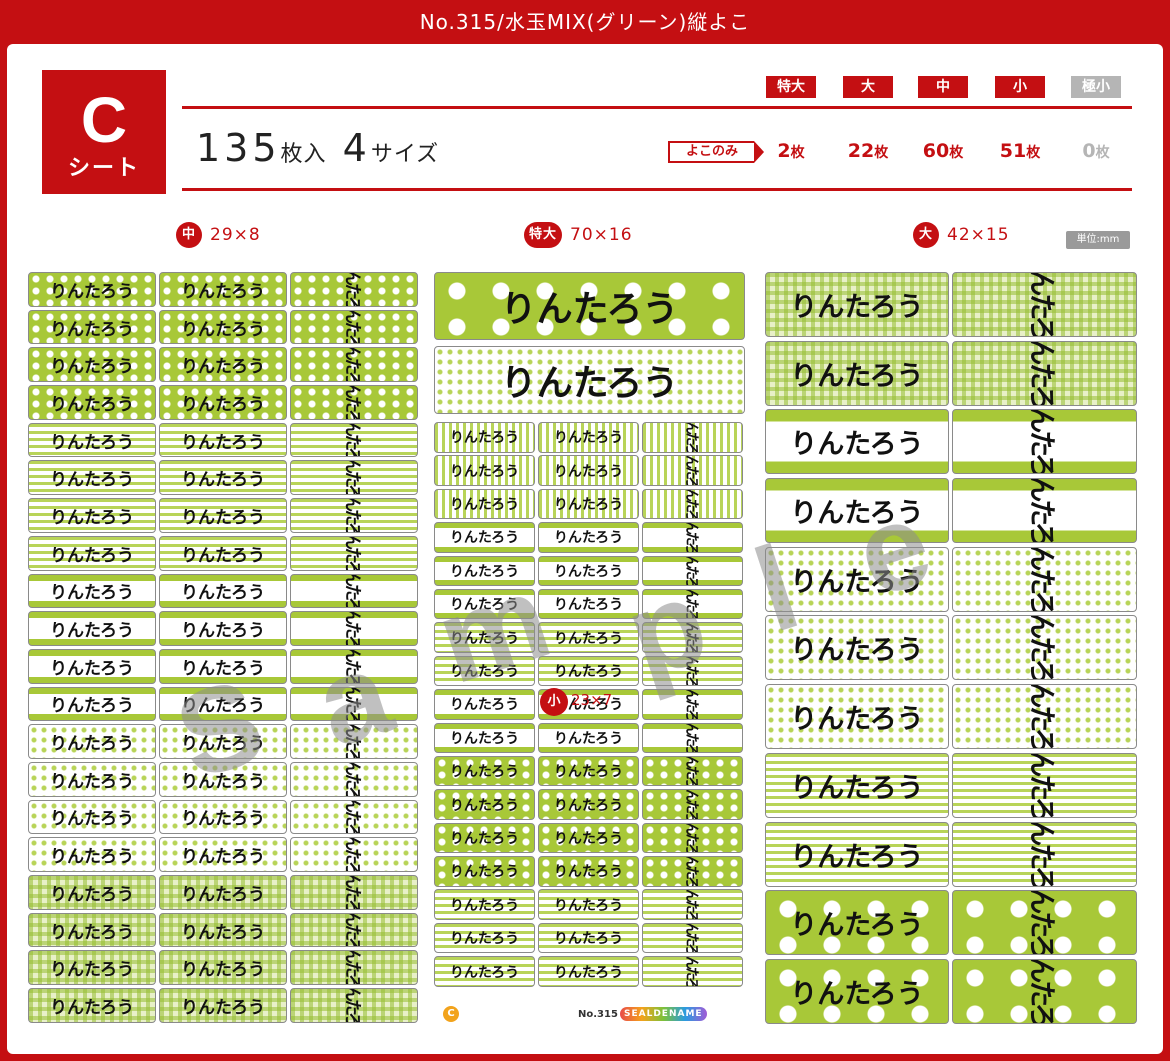 Image resolution: width=1170 pixels, height=1061 pixels. I want to click on sheet-mark-icon: C, so click(451, 1014).